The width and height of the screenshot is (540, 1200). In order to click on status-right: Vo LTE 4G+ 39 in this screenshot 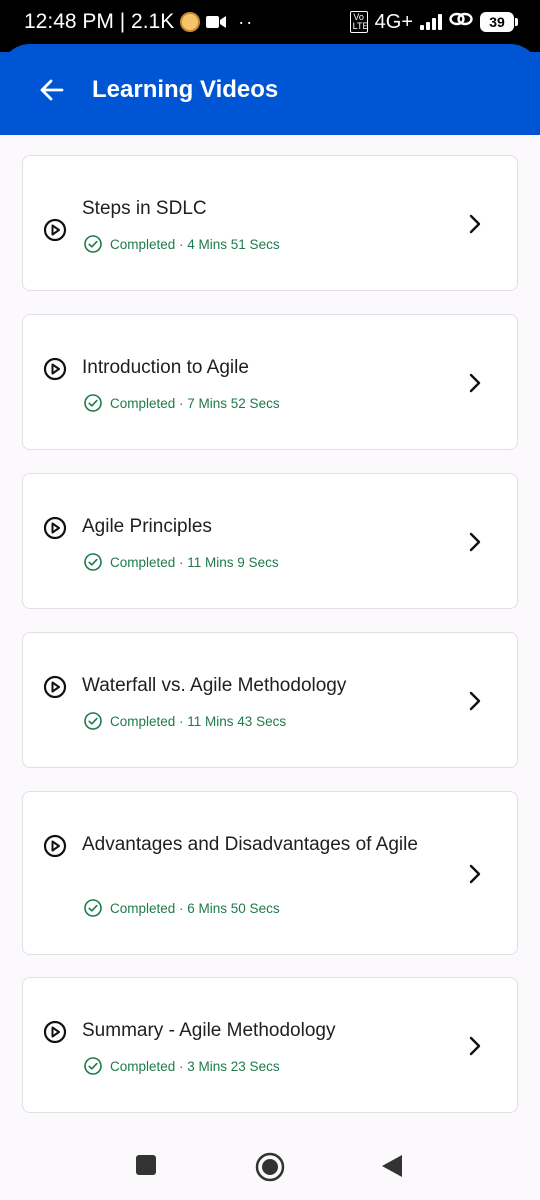, I will do `click(433, 22)`.